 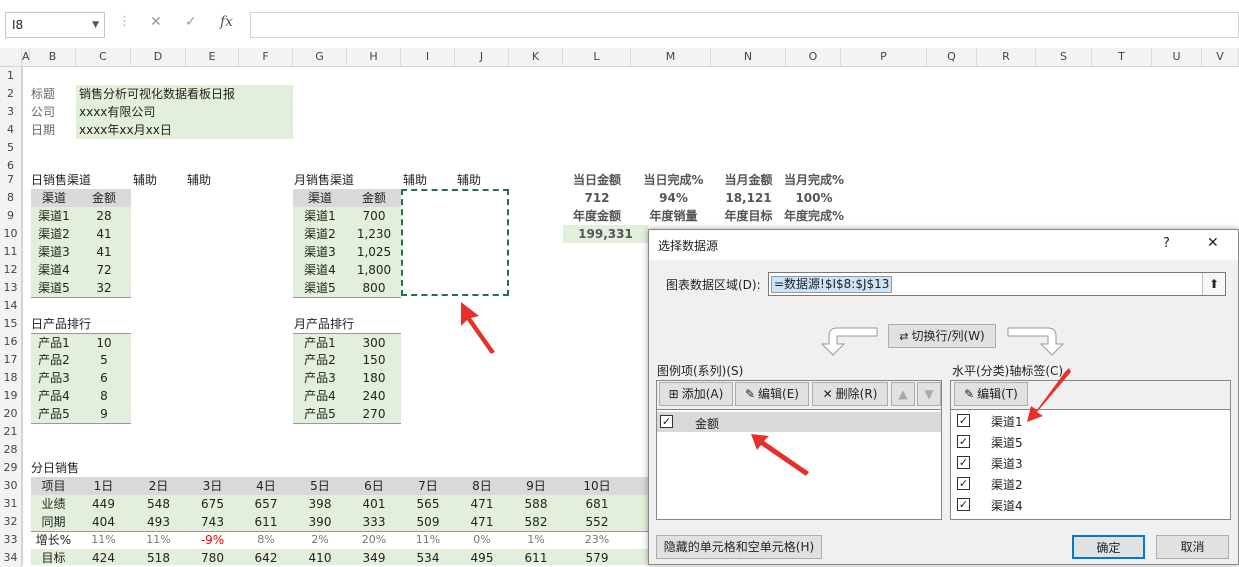 What do you see at coordinates (374, 414) in the screenshot?
I see `monthly-product-value: 270` at bounding box center [374, 414].